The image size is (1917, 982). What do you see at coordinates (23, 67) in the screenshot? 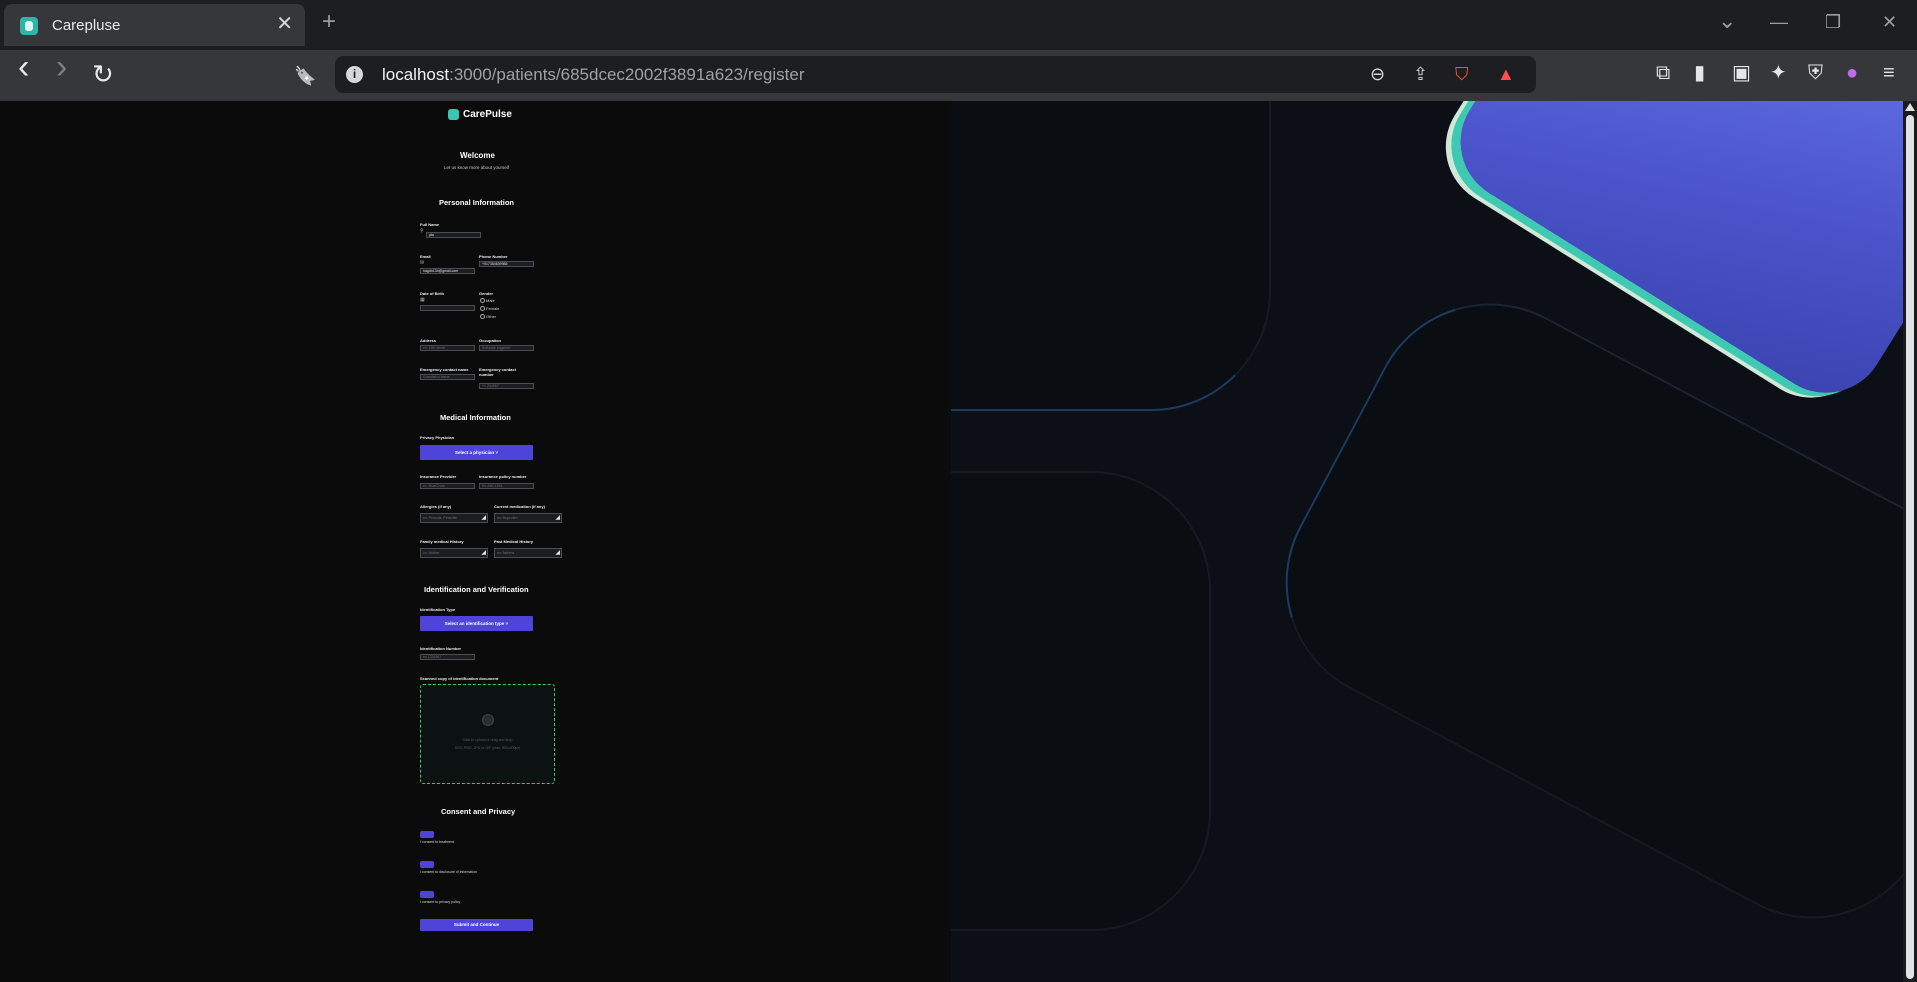
I see `back-icon: ‹` at bounding box center [23, 67].